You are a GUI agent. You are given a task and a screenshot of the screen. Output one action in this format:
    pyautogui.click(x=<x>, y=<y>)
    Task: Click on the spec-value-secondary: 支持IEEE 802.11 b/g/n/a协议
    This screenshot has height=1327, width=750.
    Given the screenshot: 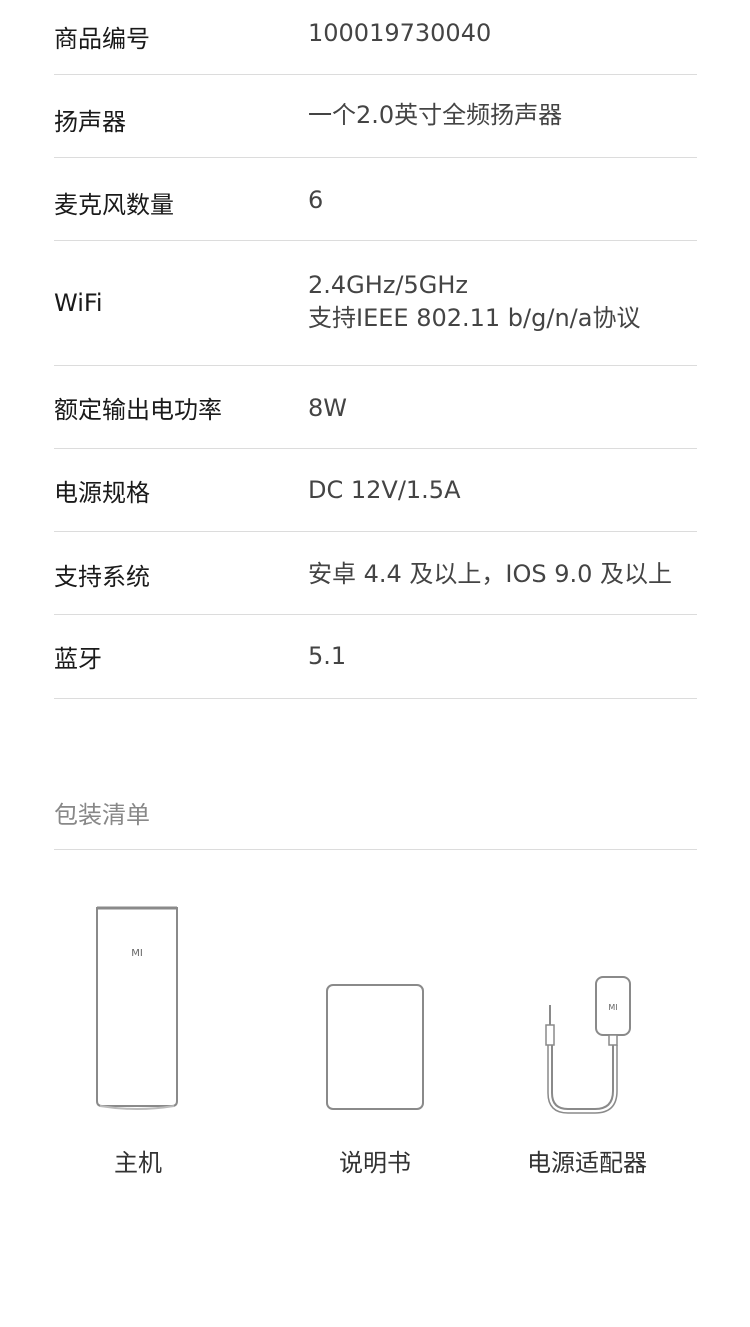 What is the action you would take?
    pyautogui.click(x=474, y=318)
    